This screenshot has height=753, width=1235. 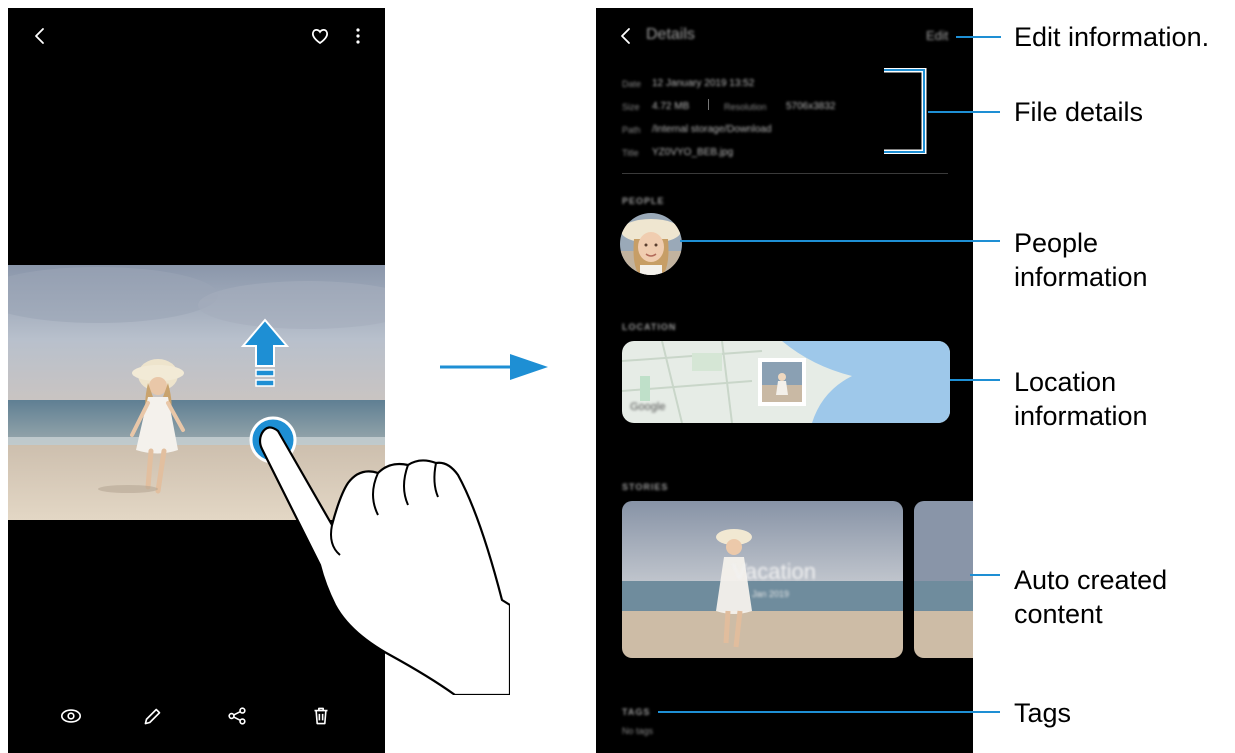 I want to click on edit-icon, so click(x=153, y=716).